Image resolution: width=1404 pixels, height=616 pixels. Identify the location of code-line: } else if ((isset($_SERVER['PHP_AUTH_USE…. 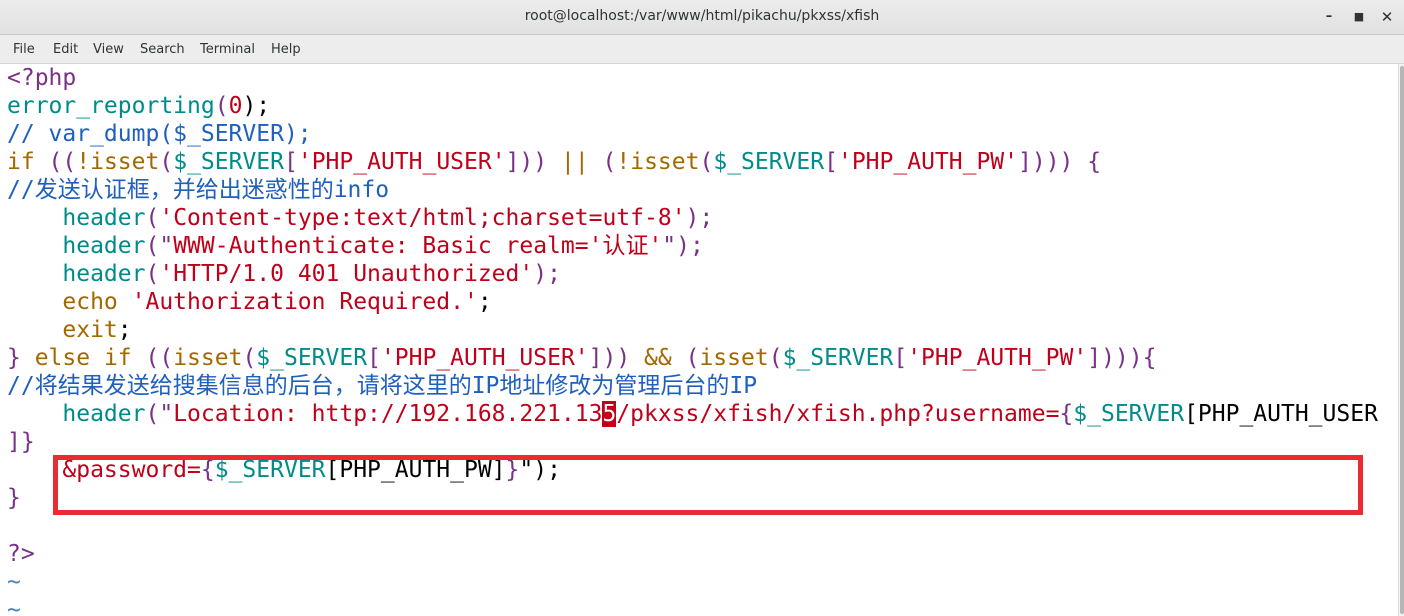
(582, 358).